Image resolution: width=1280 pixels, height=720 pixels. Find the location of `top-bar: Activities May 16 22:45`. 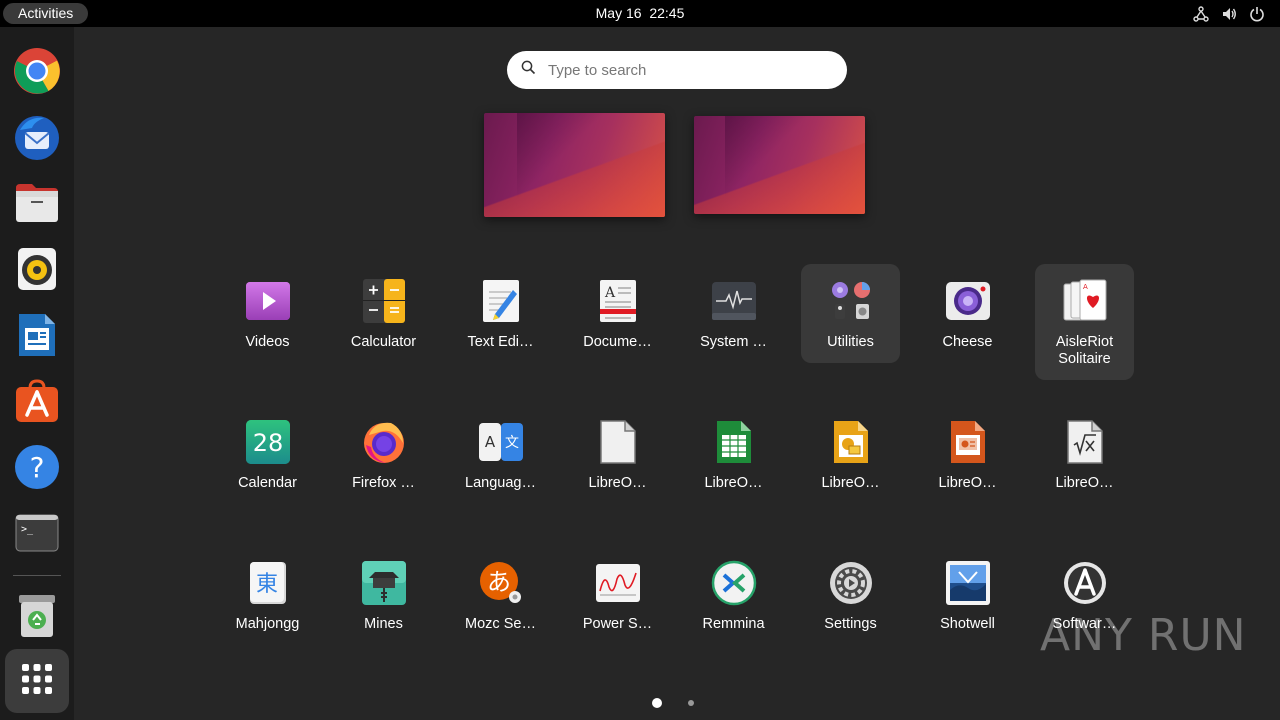

top-bar: Activities May 16 22:45 is located at coordinates (640, 13).